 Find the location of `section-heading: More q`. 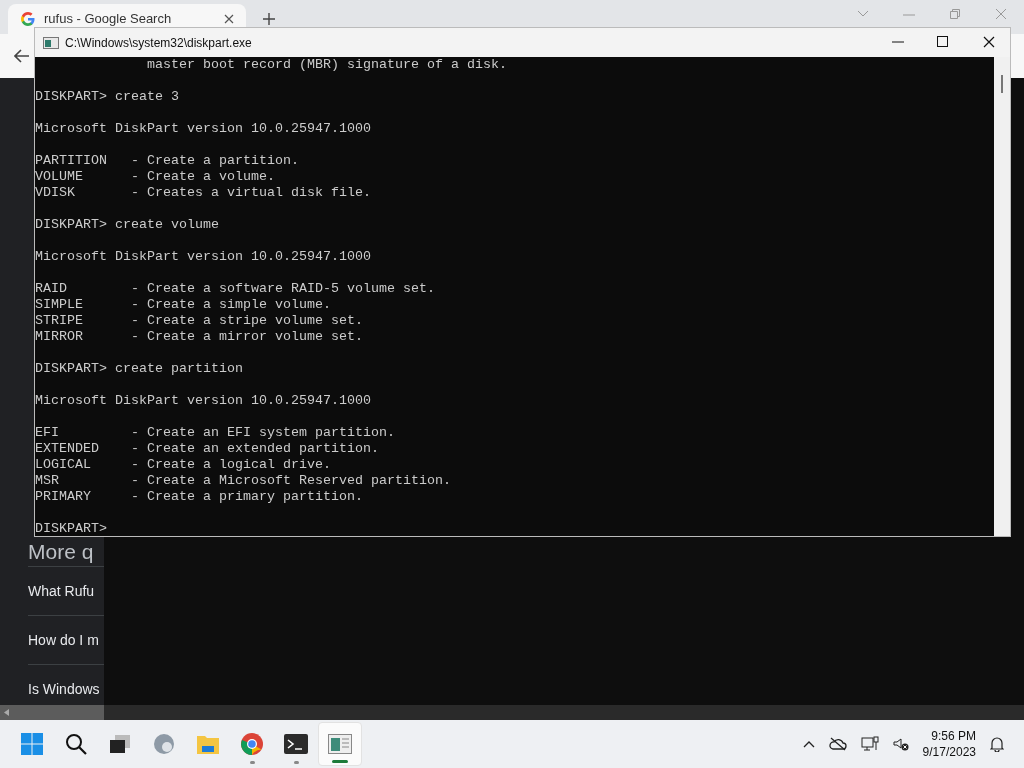

section-heading: More q is located at coordinates (60, 552).